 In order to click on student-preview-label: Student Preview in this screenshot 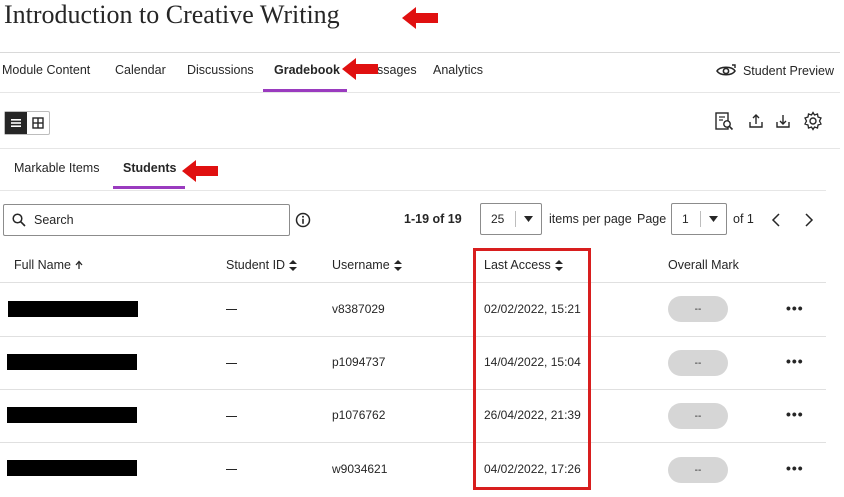, I will do `click(788, 71)`.